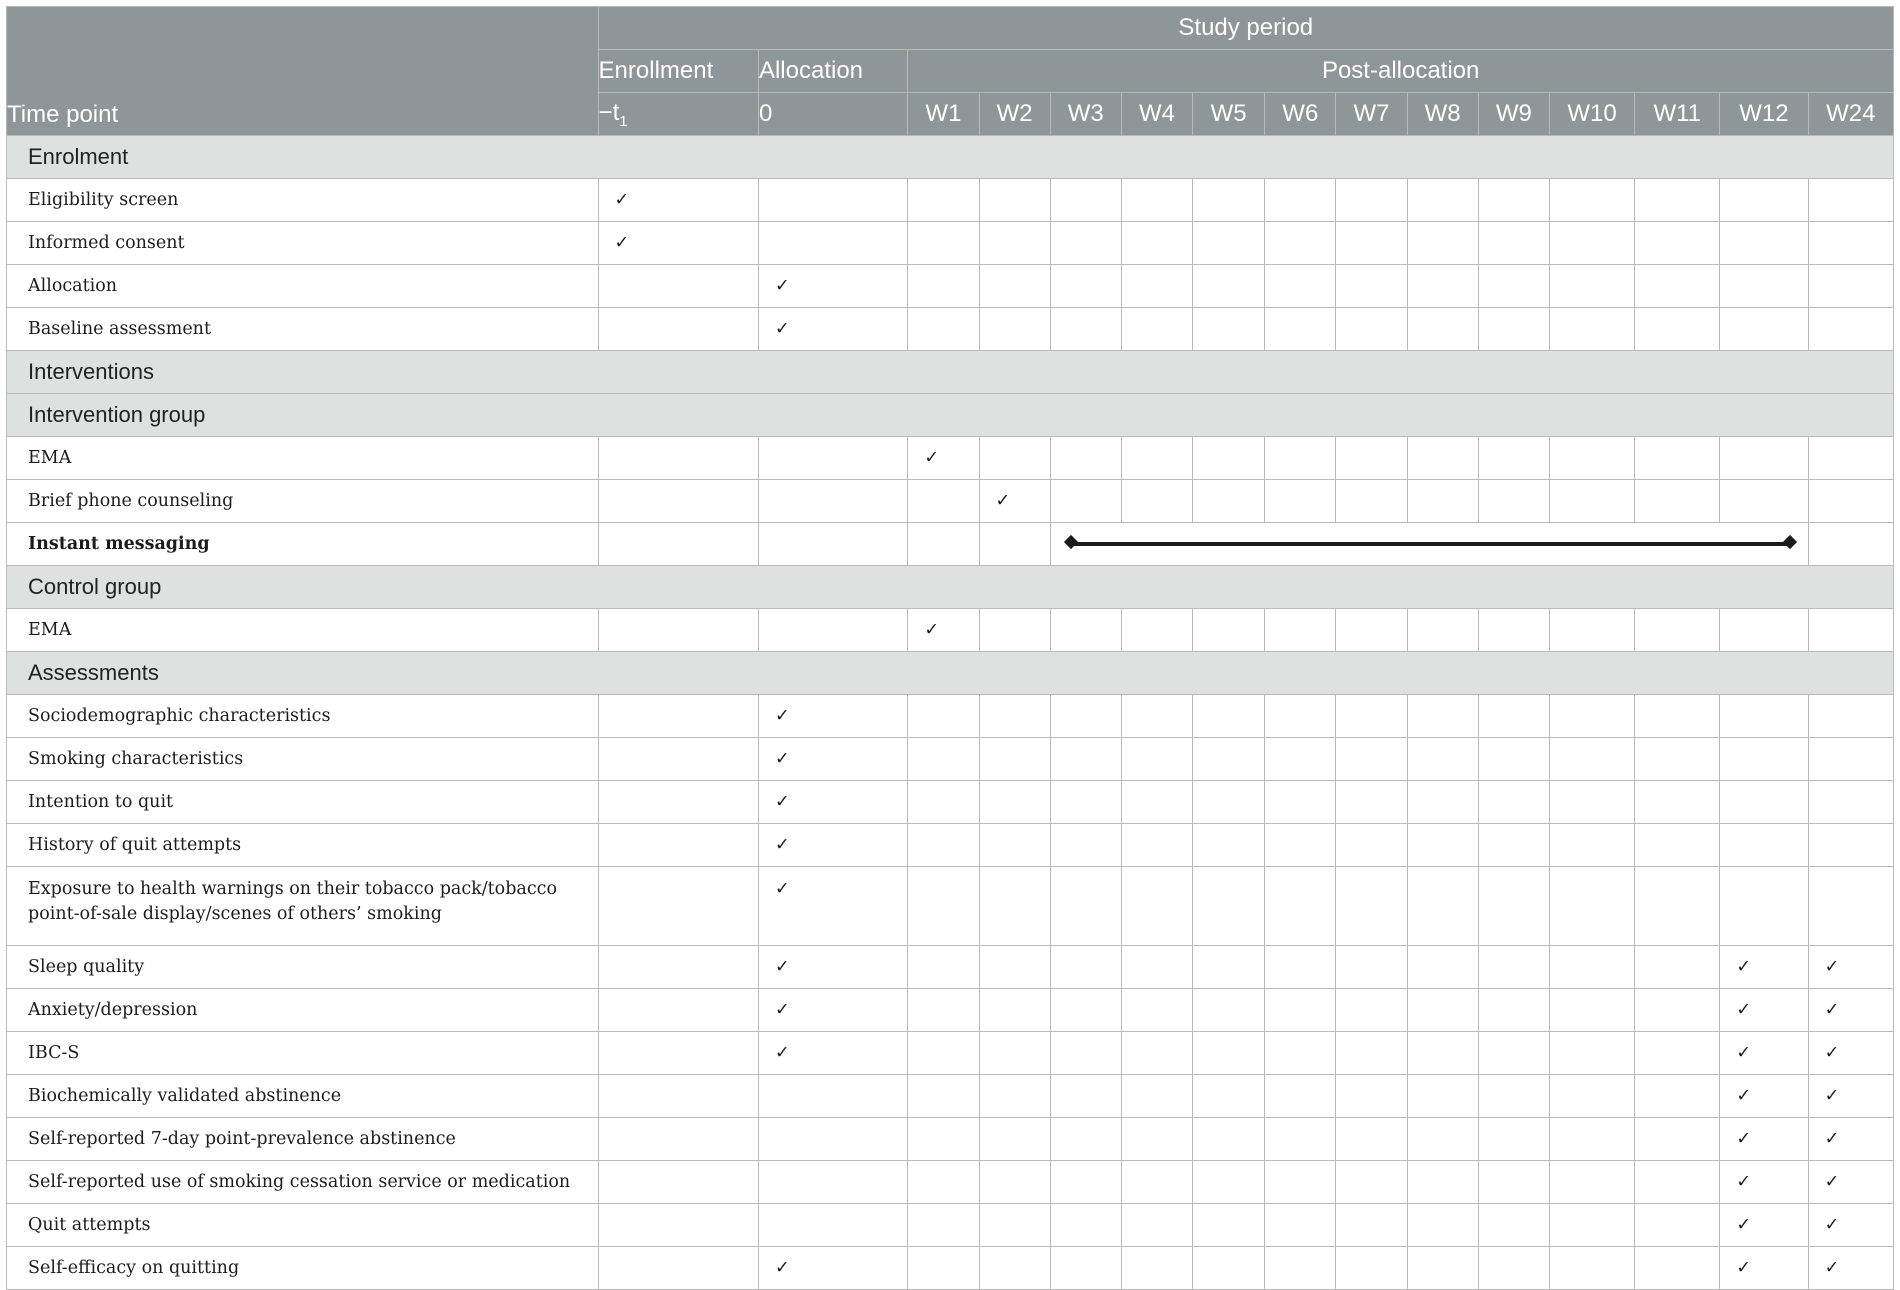  Describe the element at coordinates (1513, 114) in the screenshot. I see `week-header-w9: W9` at that location.